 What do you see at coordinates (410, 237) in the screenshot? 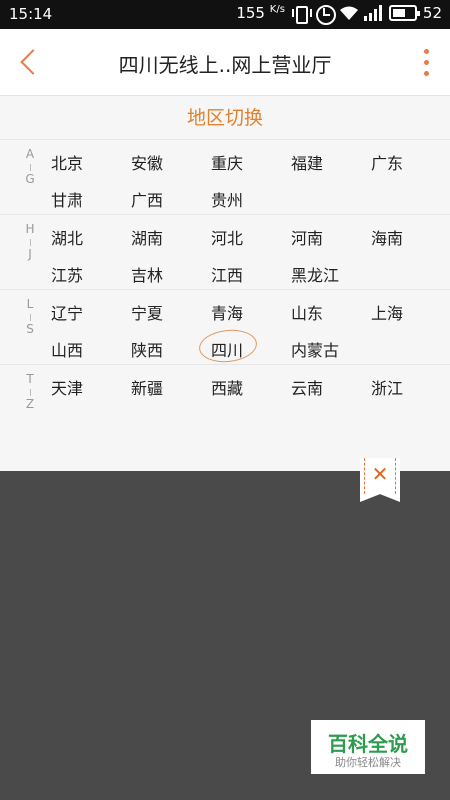
I see `city-item: 海南` at bounding box center [410, 237].